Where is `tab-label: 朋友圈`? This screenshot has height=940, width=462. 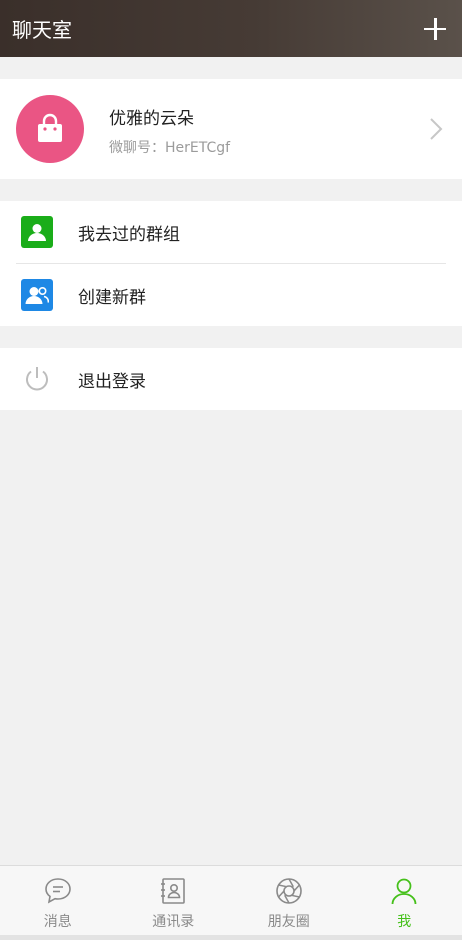 tab-label: 朋友圈 is located at coordinates (288, 922).